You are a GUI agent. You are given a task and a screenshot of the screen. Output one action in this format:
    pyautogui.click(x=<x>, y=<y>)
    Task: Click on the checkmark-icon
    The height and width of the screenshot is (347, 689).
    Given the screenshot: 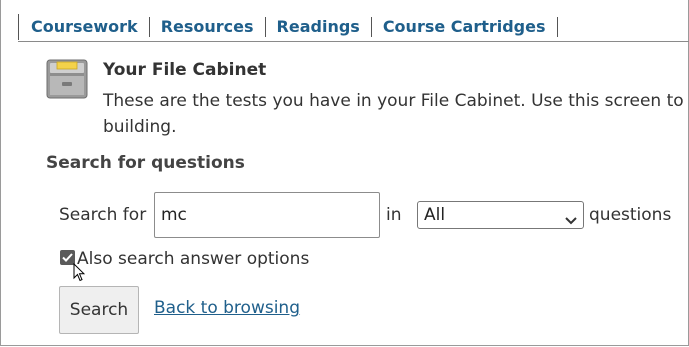 What is the action you would take?
    pyautogui.click(x=67, y=257)
    